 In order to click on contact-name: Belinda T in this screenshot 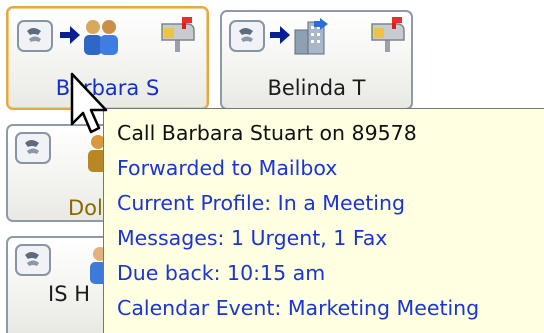, I will do `click(316, 88)`.